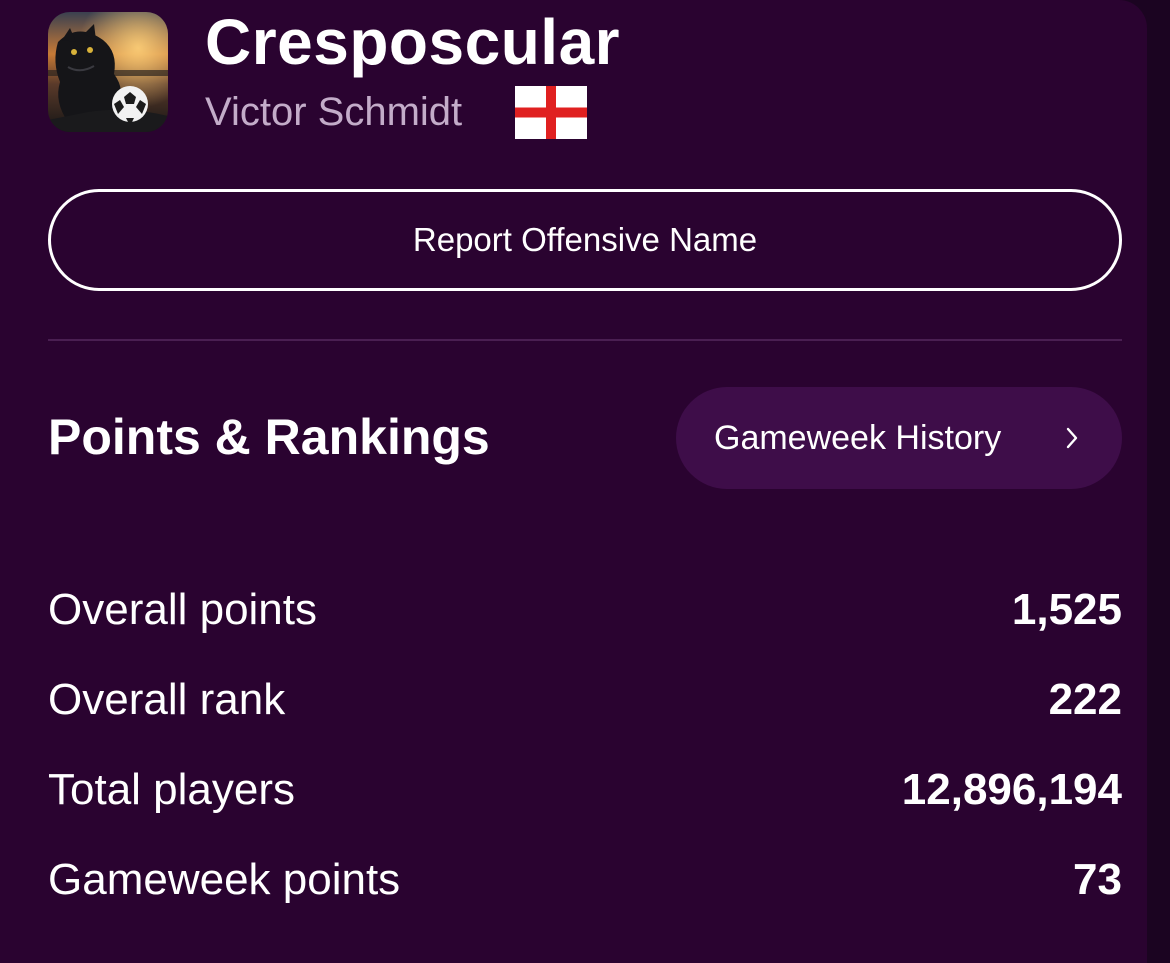 This screenshot has height=963, width=1170. I want to click on team-avatar-image, so click(108, 72).